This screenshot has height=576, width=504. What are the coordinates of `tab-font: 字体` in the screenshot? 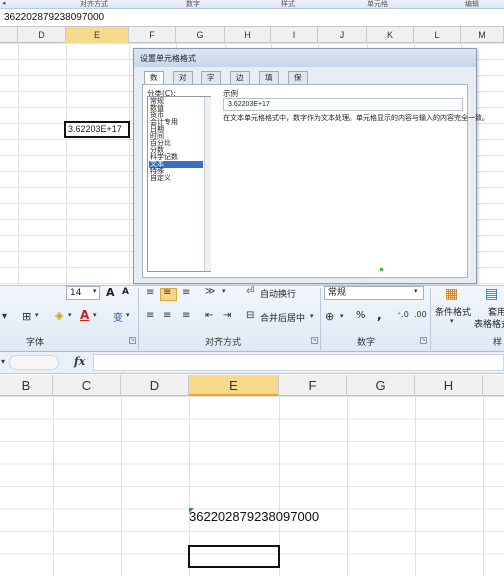 It's located at (211, 82).